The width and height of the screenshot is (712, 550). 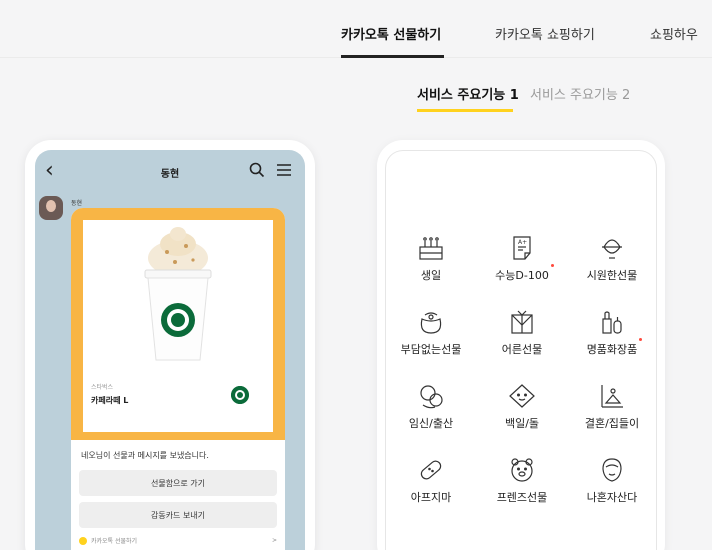 I want to click on category-label-text: 수능D-100, so click(x=522, y=275).